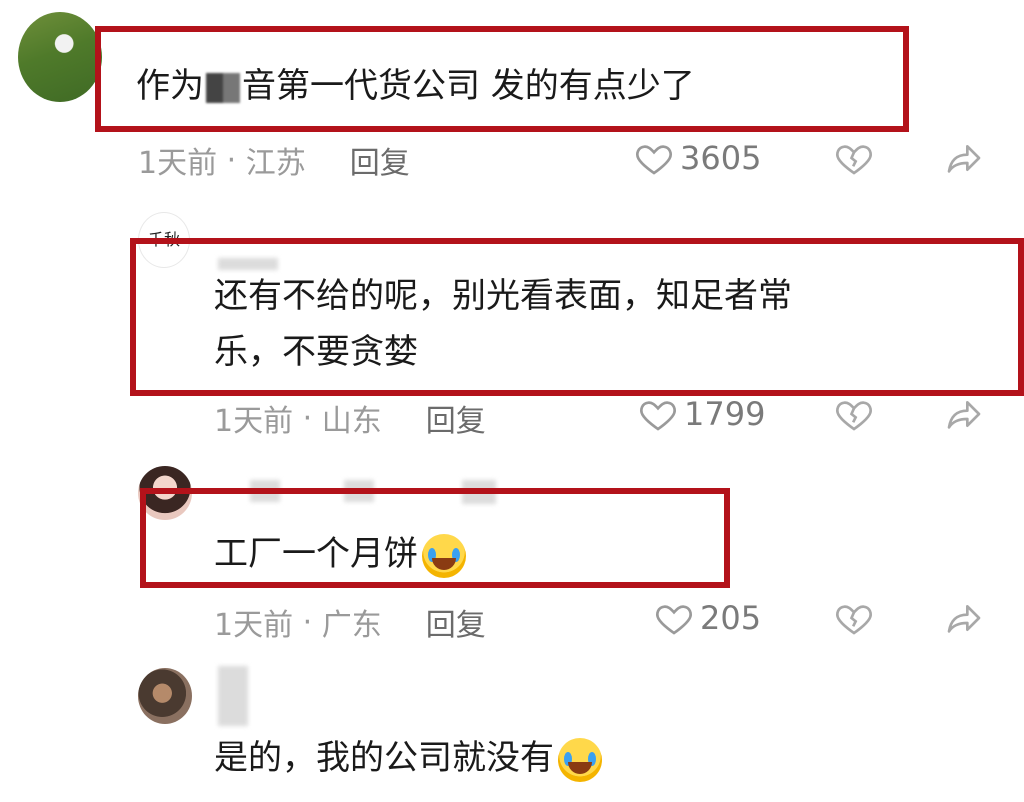 The width and height of the screenshot is (1024, 802). Describe the element at coordinates (275, 163) in the screenshot. I see `location: 江苏` at that location.